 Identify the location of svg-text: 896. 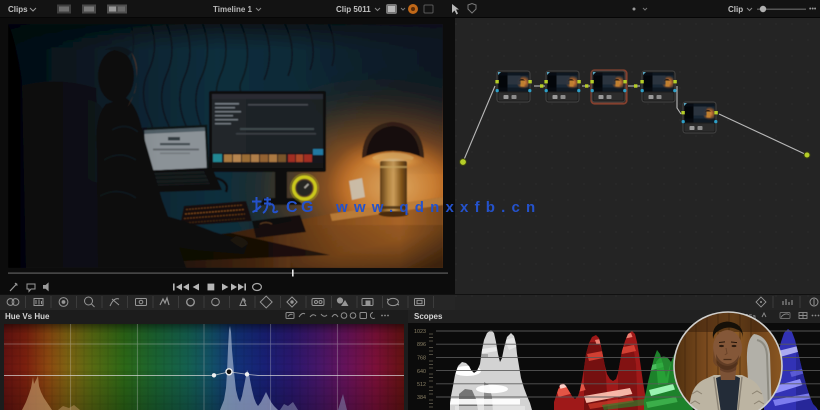
(421, 345).